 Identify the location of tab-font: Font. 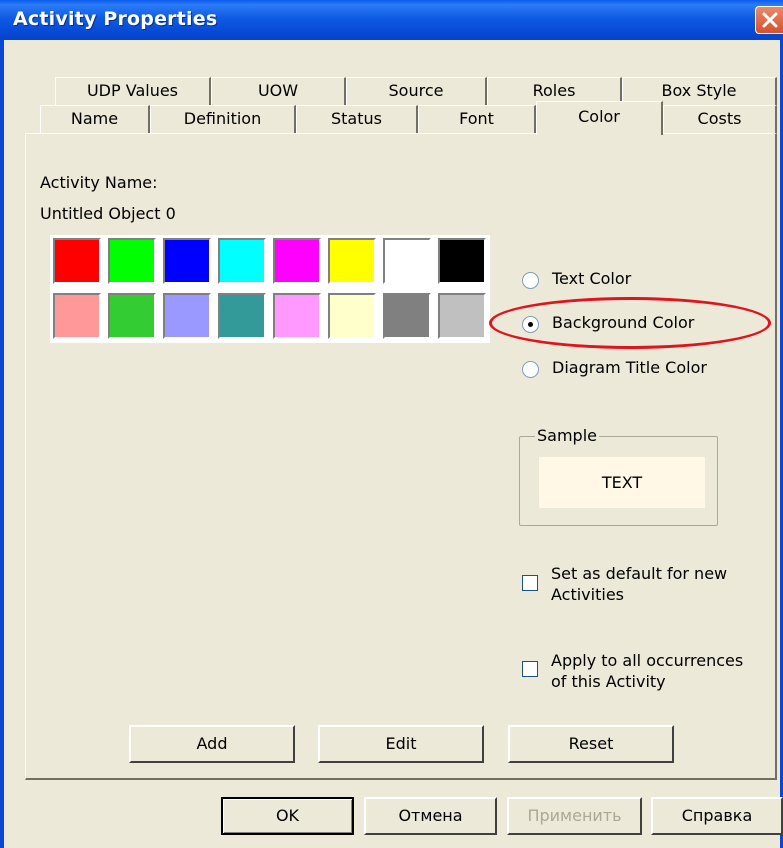
(477, 119).